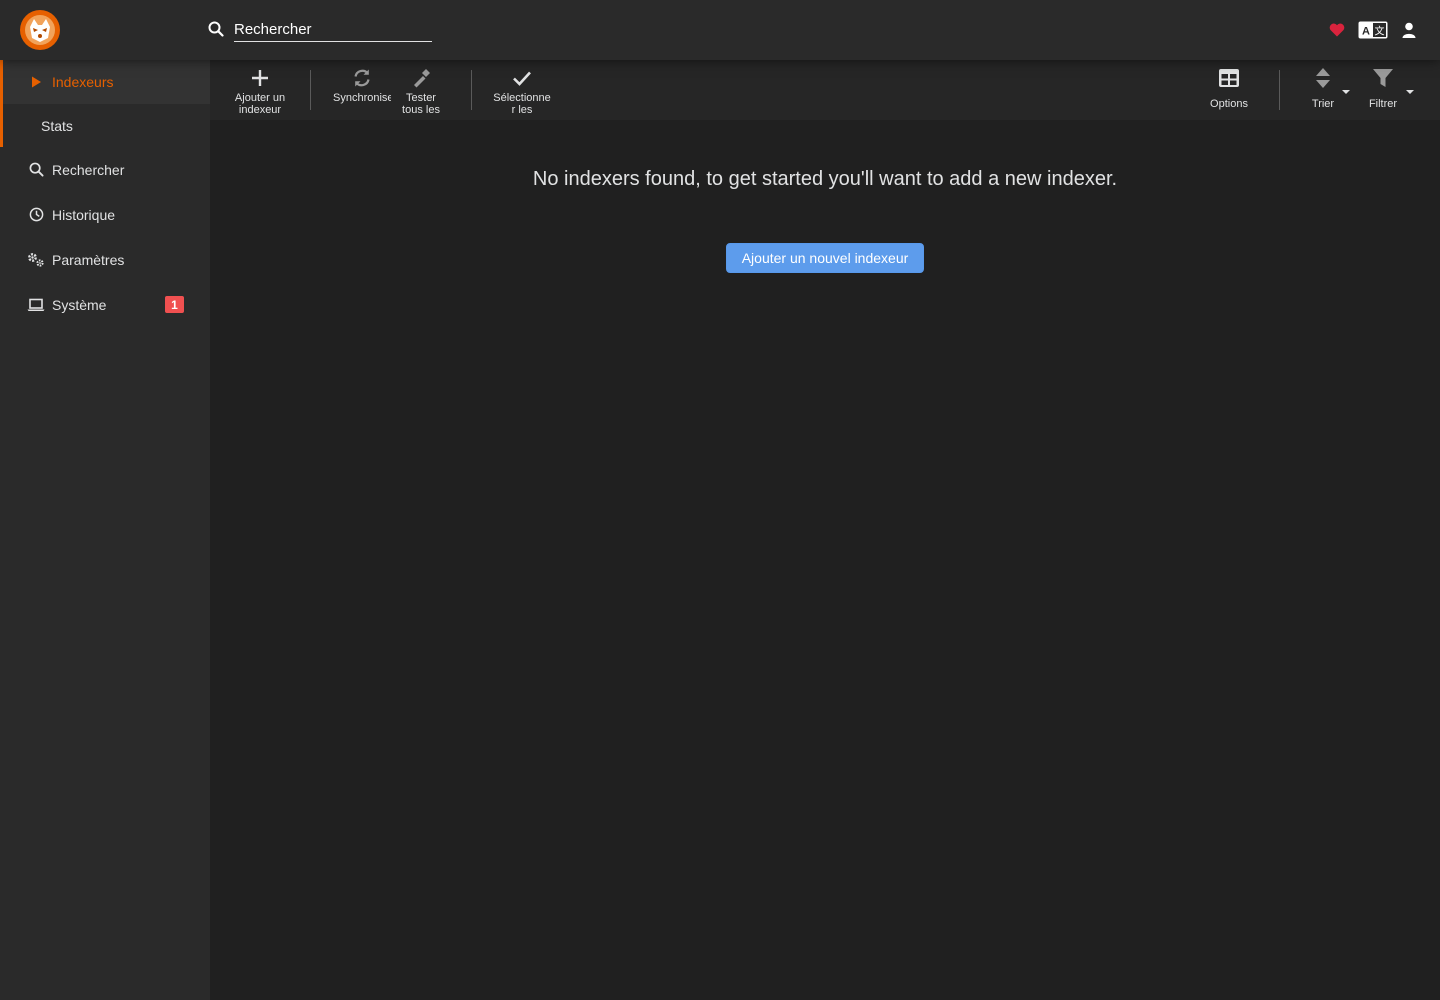 The width and height of the screenshot is (1440, 1000). What do you see at coordinates (1337, 30) in the screenshot?
I see `heart-icon` at bounding box center [1337, 30].